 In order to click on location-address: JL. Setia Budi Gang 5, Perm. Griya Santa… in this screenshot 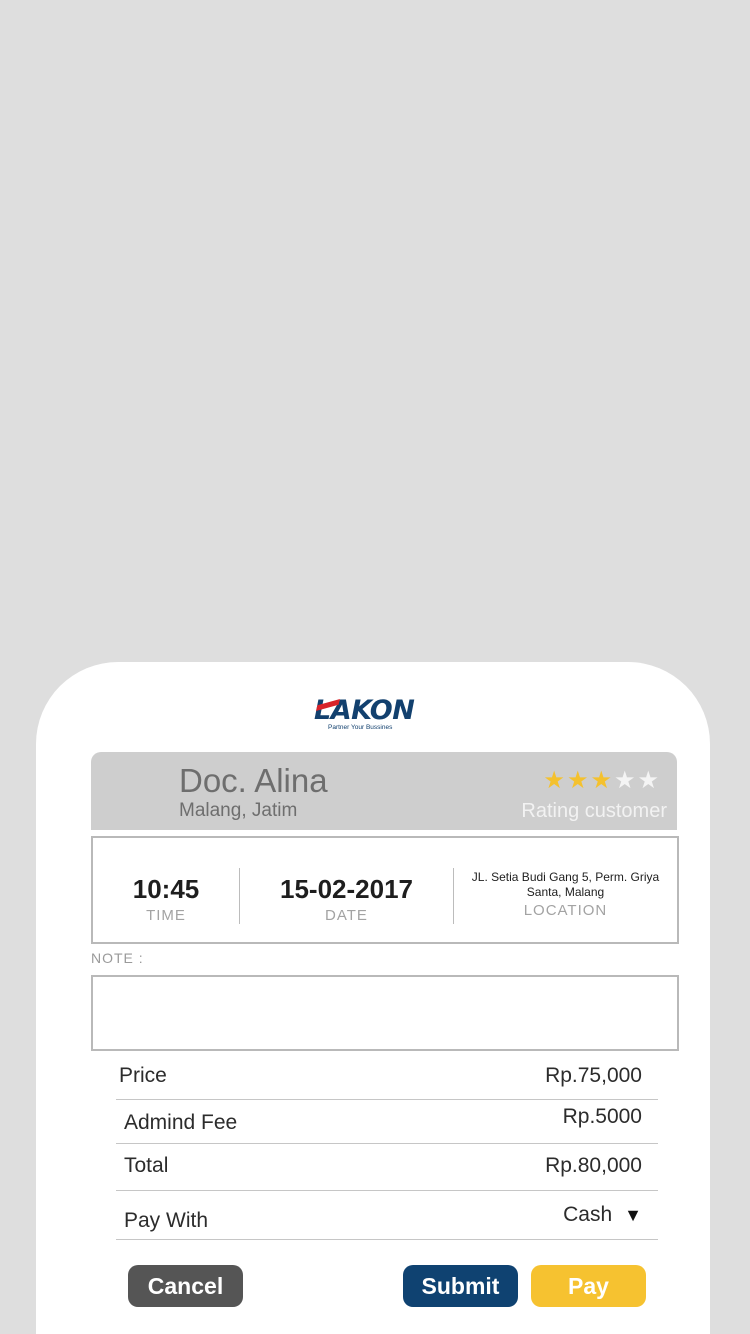, I will do `click(565, 884)`.